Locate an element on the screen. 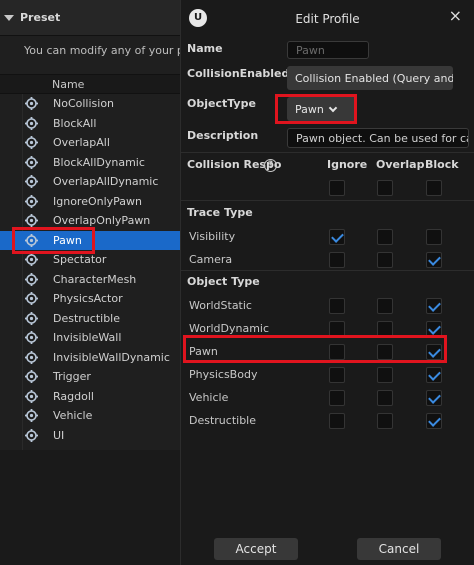 This screenshot has height=565, width=474. preset-list-item: Vehicle is located at coordinates (90, 416).